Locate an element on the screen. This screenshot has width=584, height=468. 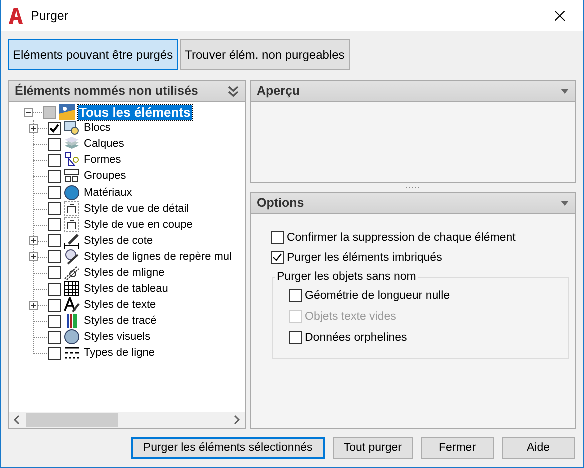
tree-item: Styles de tableau is located at coordinates (126, 289).